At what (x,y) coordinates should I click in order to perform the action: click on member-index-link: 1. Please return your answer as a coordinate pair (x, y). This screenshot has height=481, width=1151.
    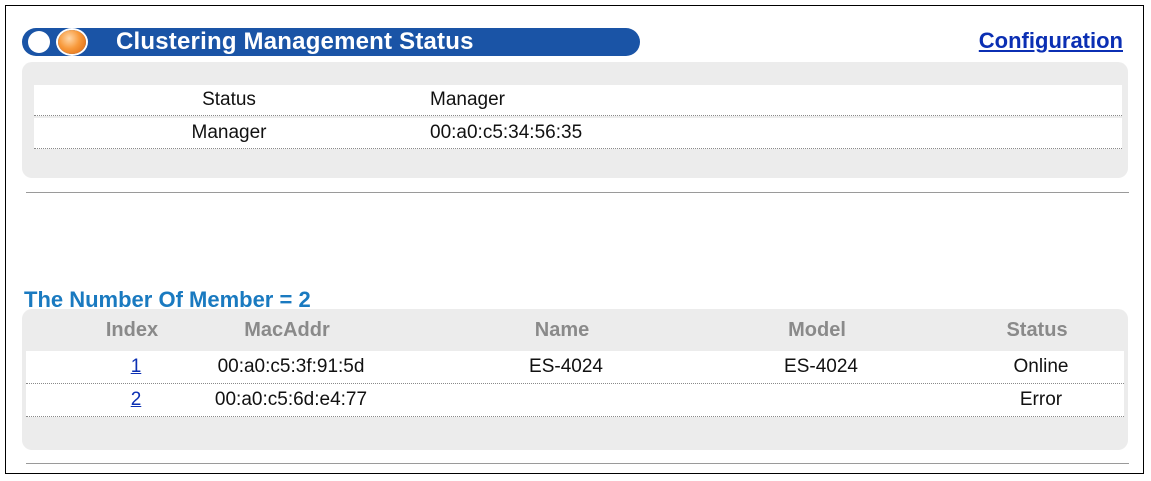
    Looking at the image, I should click on (136, 366).